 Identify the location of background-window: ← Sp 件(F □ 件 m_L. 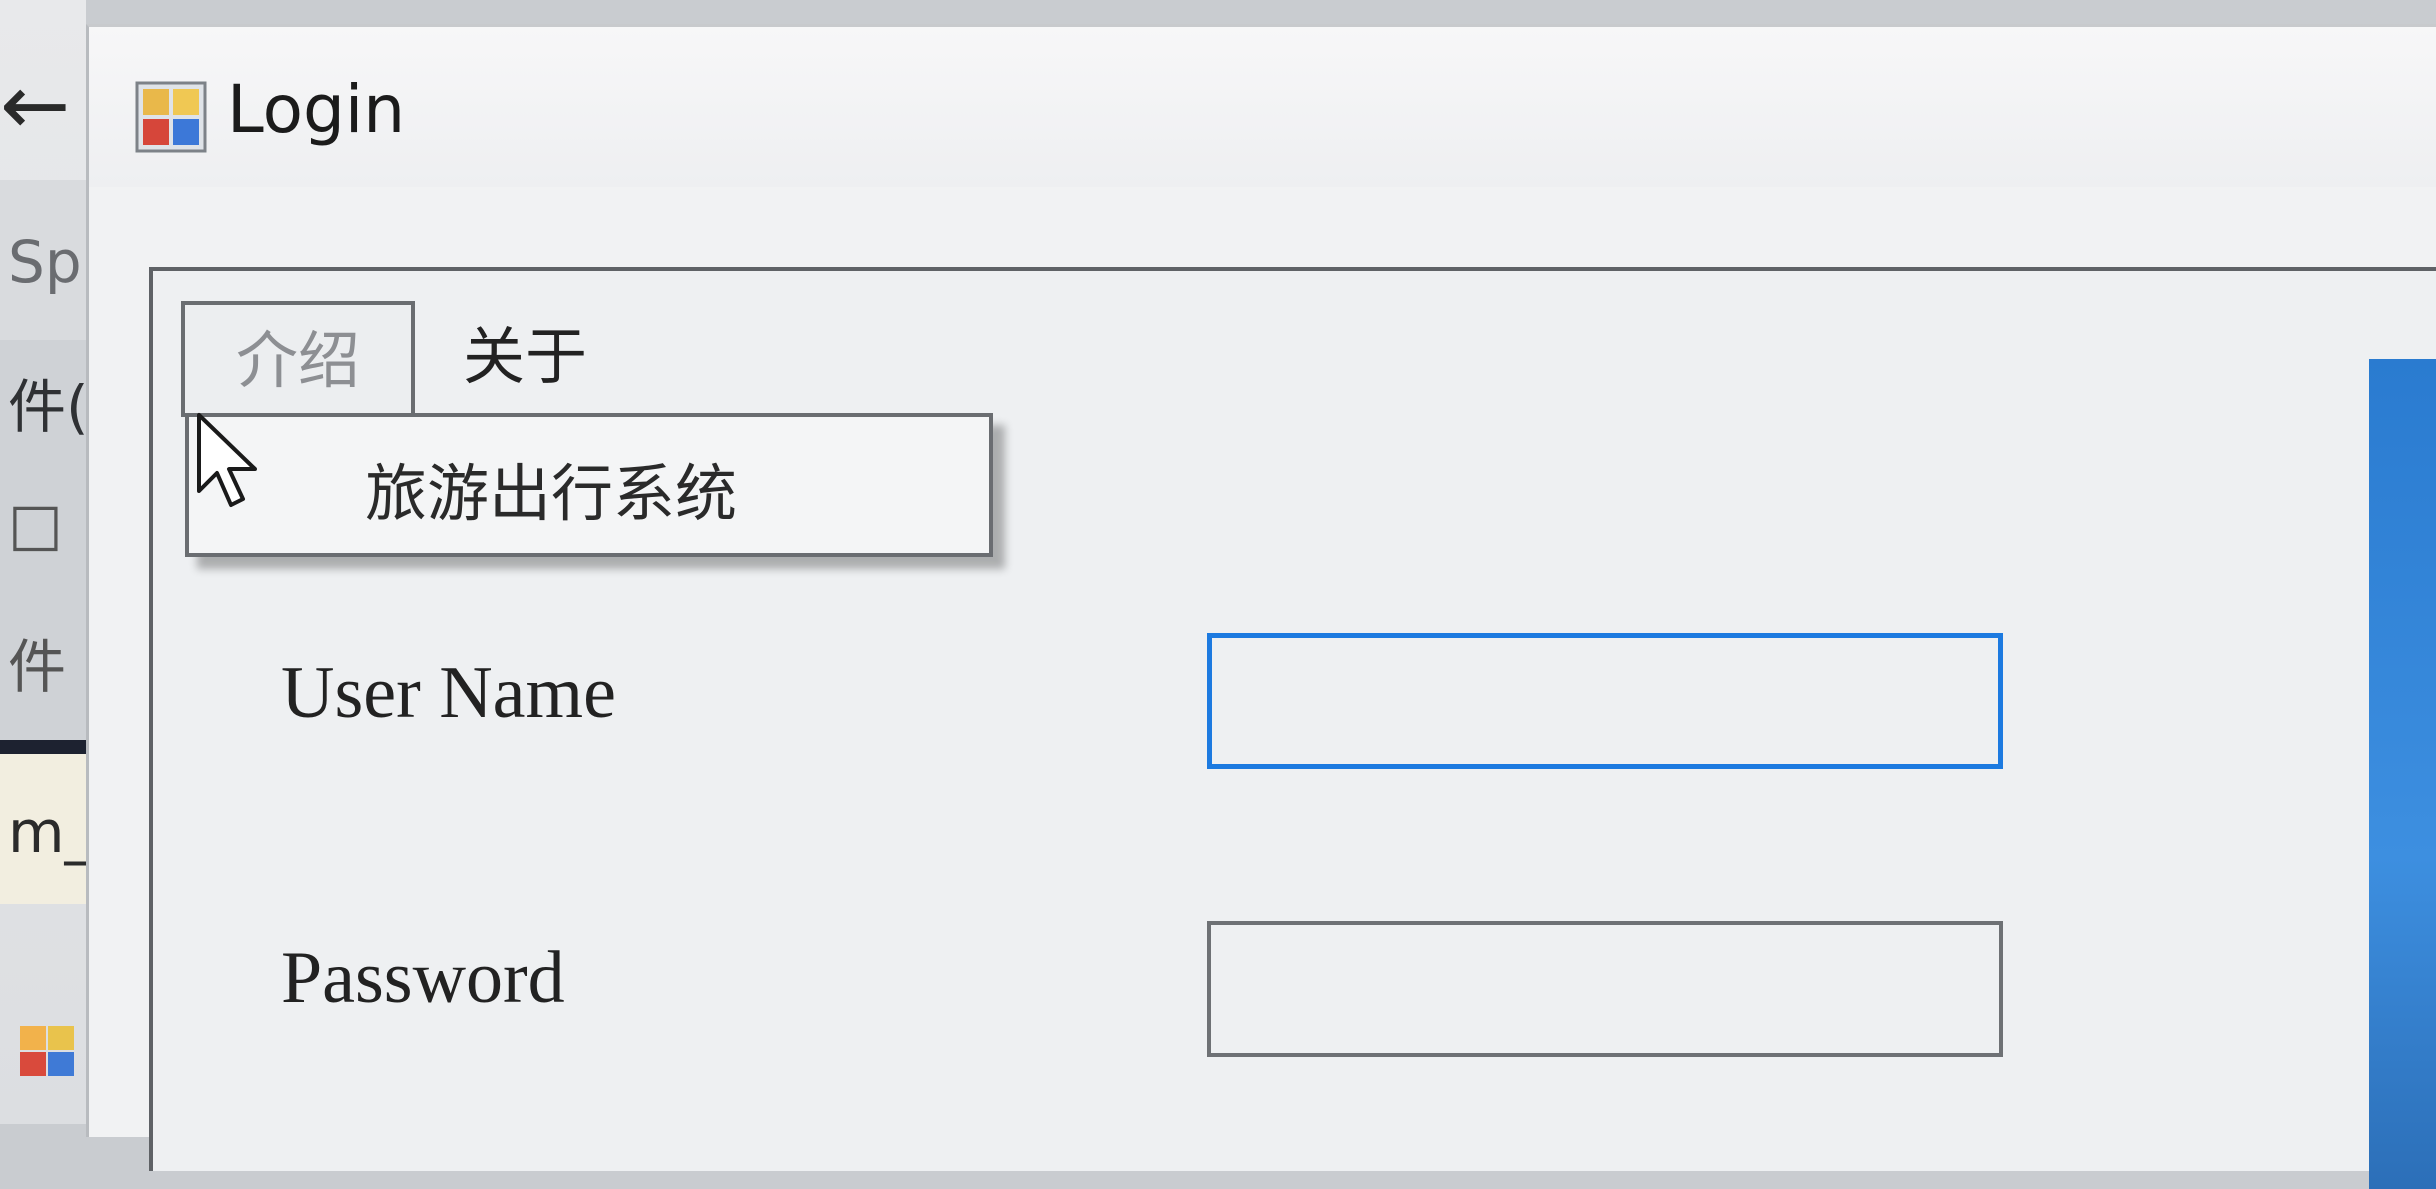
(43, 562).